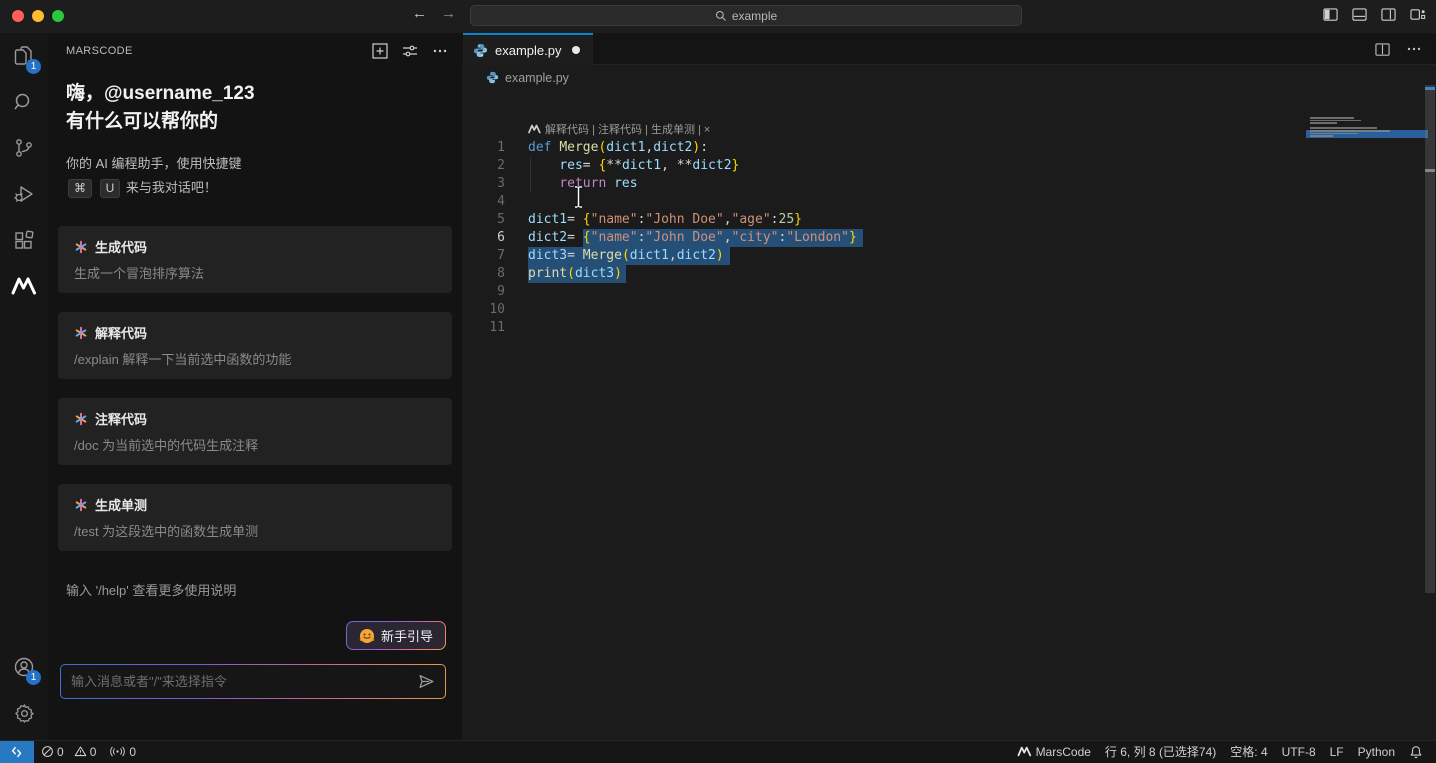 The height and width of the screenshot is (763, 1436). I want to click on breadcrumb: example.py, so click(515, 77).